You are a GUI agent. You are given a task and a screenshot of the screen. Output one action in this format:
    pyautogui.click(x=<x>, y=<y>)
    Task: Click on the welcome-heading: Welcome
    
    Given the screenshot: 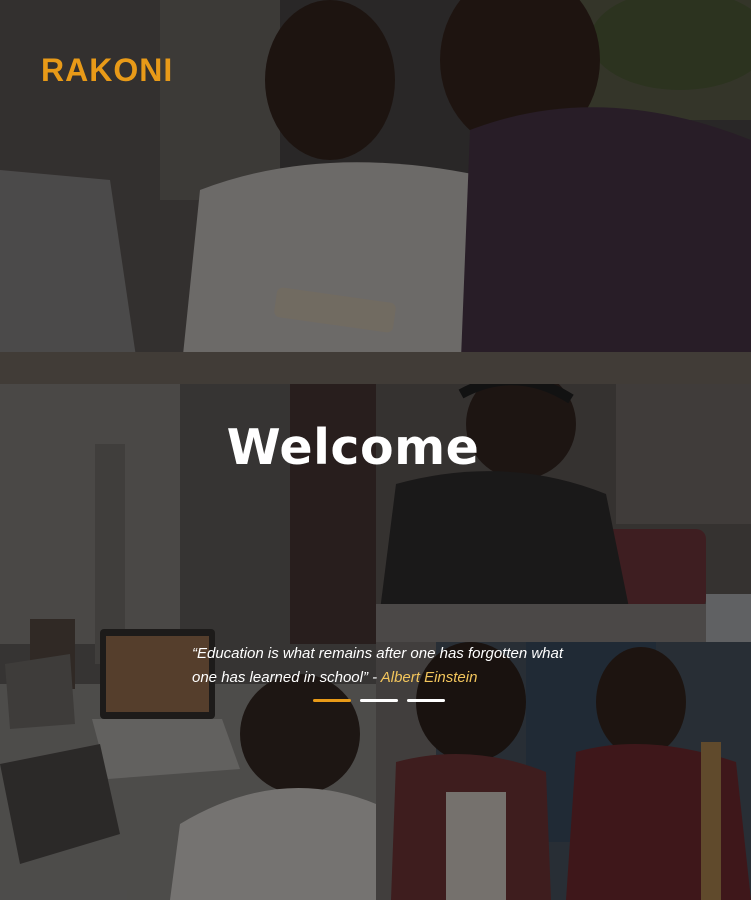 What is the action you would take?
    pyautogui.click(x=353, y=447)
    